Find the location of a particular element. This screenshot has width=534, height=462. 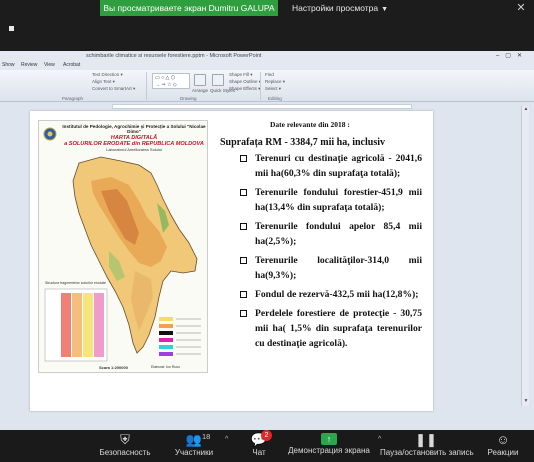

ribbon-group-drawing: Drawing is located at coordinates (188, 98).